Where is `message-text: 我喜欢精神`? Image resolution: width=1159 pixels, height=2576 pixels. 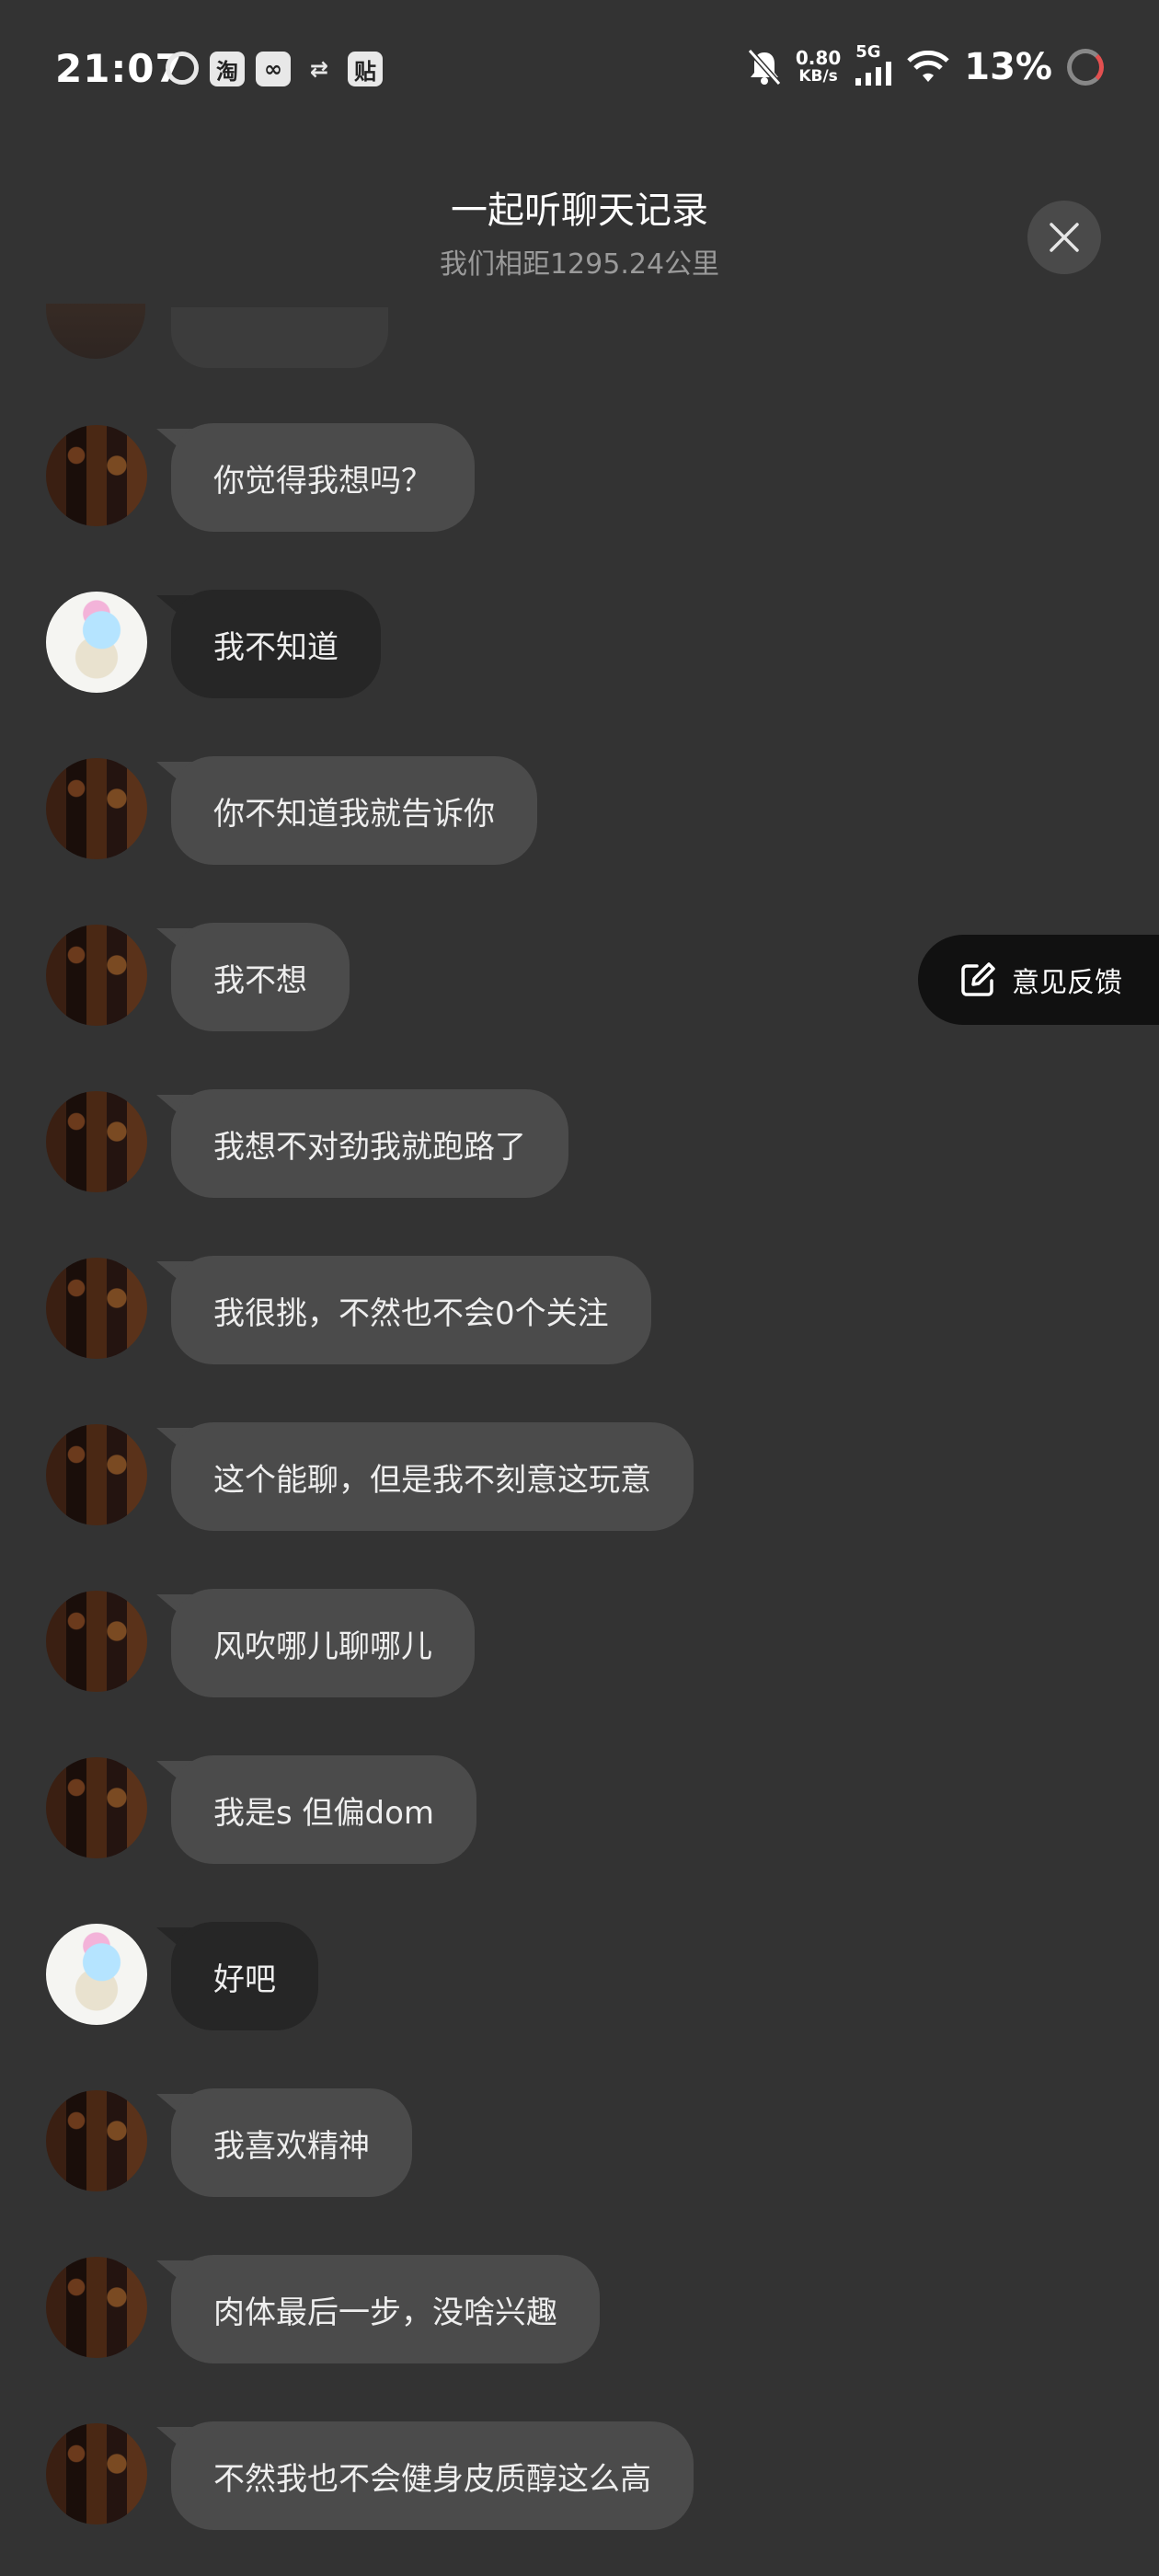 message-text: 我喜欢精神 is located at coordinates (291, 2146).